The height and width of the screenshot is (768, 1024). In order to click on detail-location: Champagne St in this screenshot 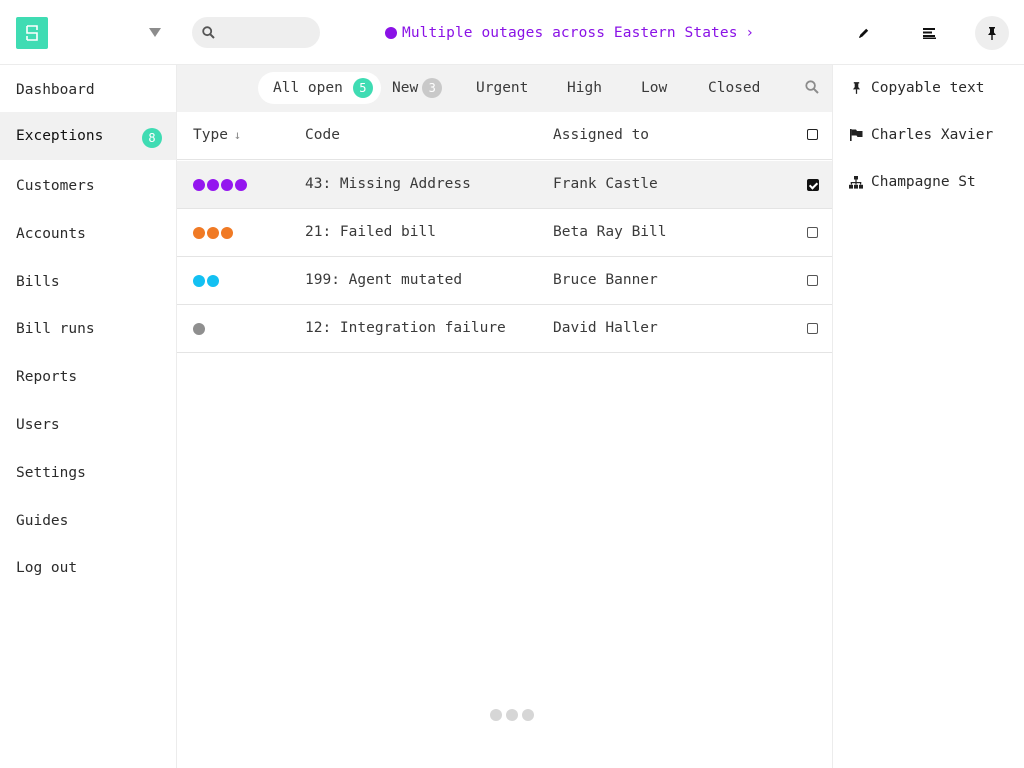, I will do `click(912, 182)`.